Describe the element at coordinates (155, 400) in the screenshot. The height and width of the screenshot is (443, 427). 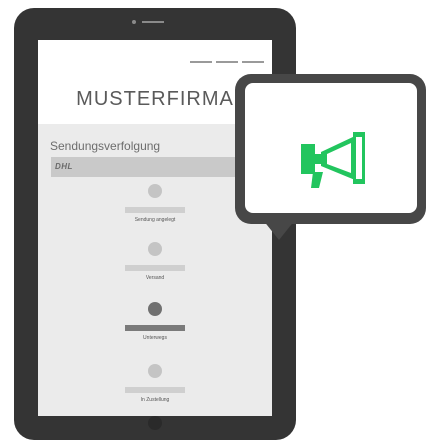
I see `step-label: In Zustellung` at that location.